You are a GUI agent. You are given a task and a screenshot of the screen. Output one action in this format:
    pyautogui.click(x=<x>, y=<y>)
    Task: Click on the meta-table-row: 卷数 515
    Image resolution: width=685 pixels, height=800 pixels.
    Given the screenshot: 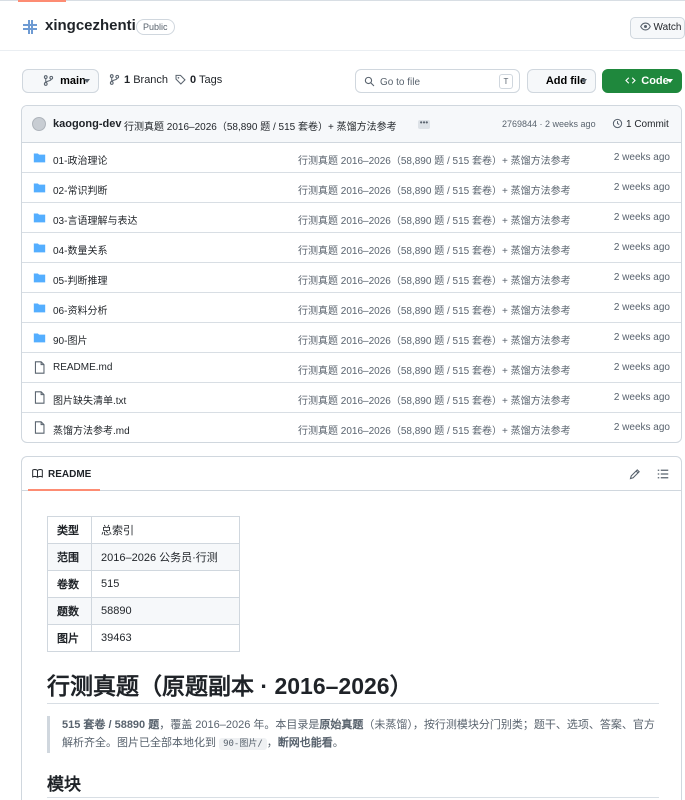 What is the action you would take?
    pyautogui.click(x=143, y=584)
    